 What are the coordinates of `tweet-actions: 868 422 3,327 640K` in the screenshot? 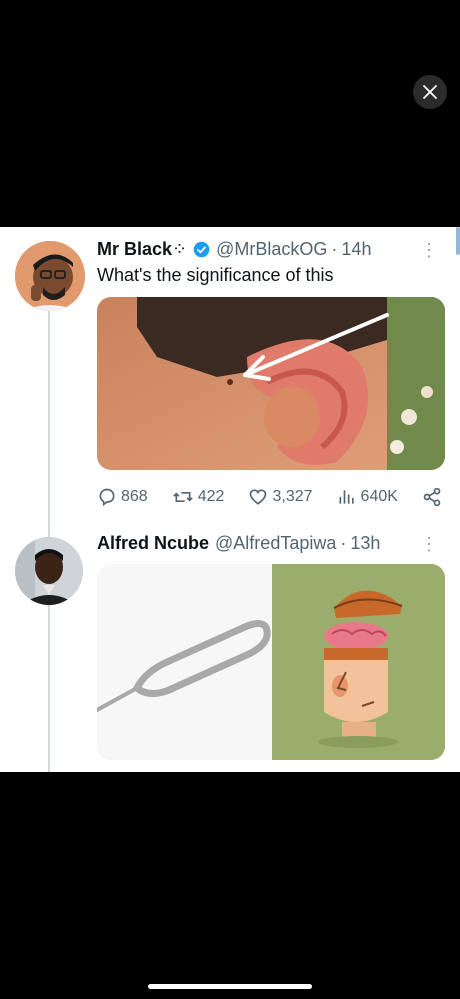 It's located at (269, 497).